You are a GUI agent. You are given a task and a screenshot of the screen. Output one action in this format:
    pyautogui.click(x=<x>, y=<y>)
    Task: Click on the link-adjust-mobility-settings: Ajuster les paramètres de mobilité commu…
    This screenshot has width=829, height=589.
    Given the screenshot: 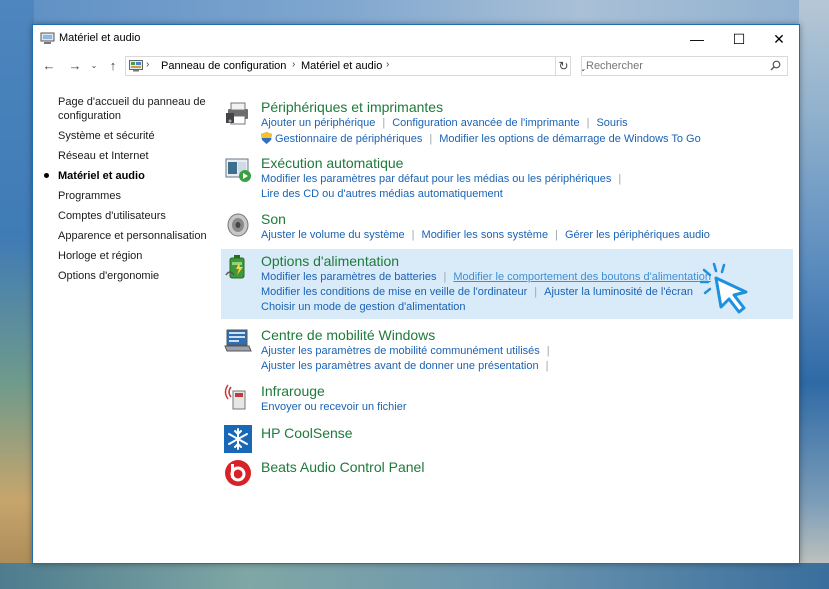 What is the action you would take?
    pyautogui.click(x=400, y=351)
    